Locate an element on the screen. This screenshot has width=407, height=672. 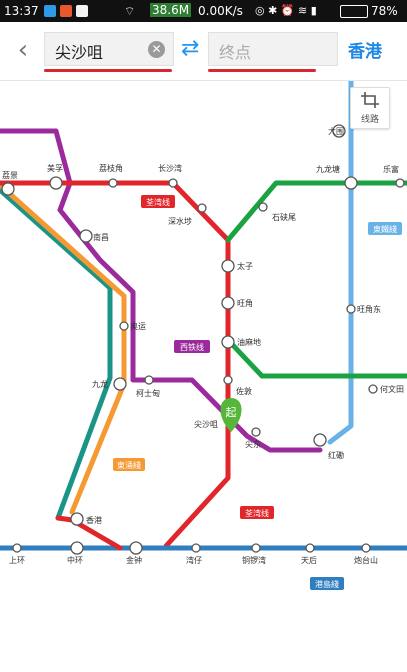
battery-level: 78% is located at coordinates (384, 11).